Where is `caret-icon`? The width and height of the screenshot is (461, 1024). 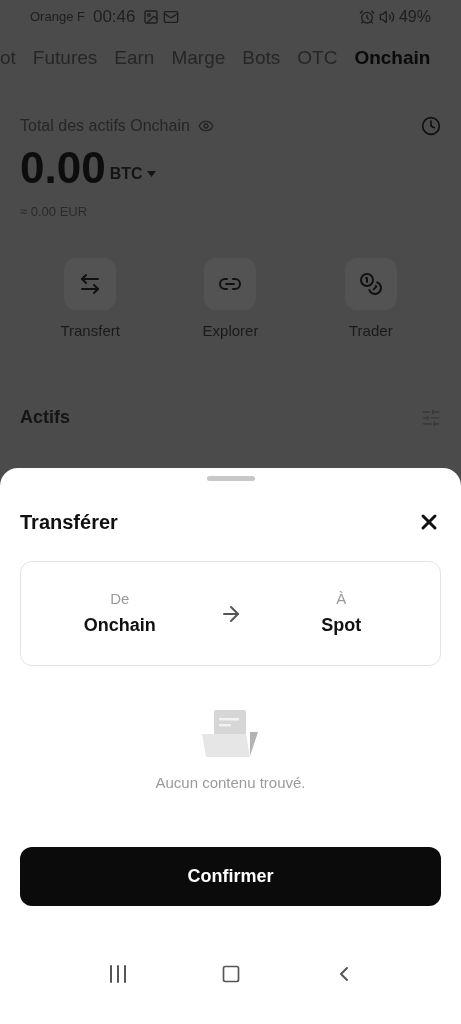 caret-icon is located at coordinates (151, 174).